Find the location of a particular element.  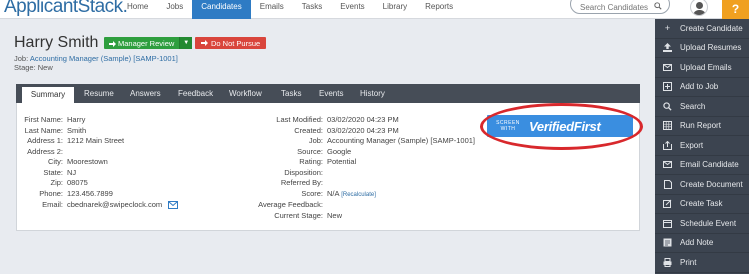

email-value: cbednarek@swipeclock.com is located at coordinates (123, 205).